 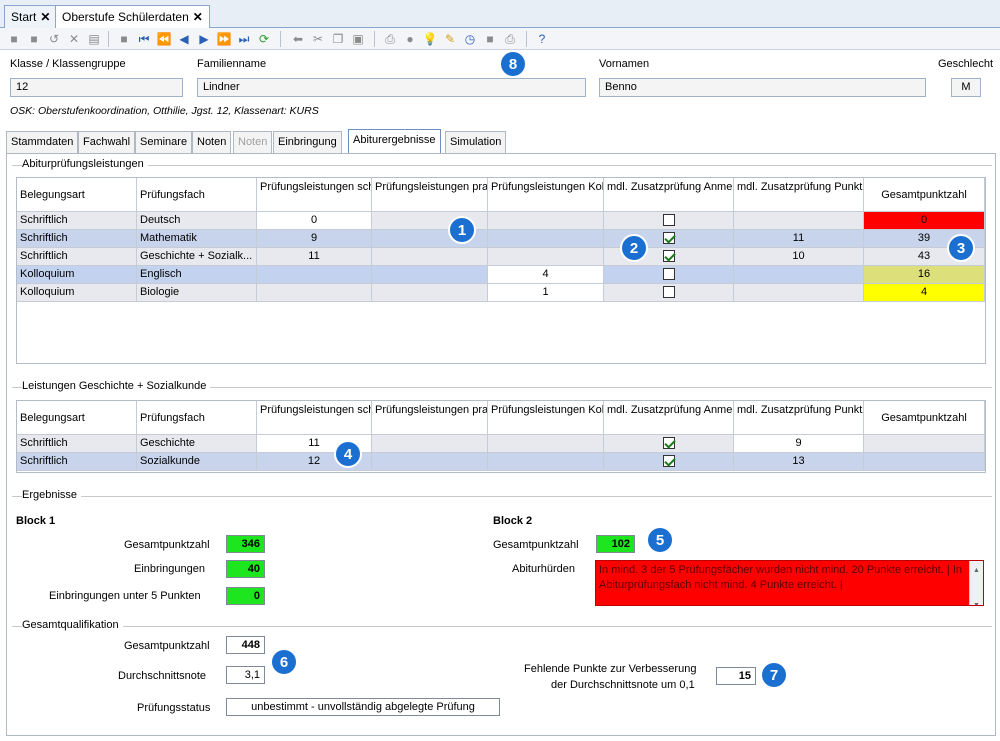 What do you see at coordinates (307, 142) in the screenshot?
I see `tab-einbringung: Einbringung` at bounding box center [307, 142].